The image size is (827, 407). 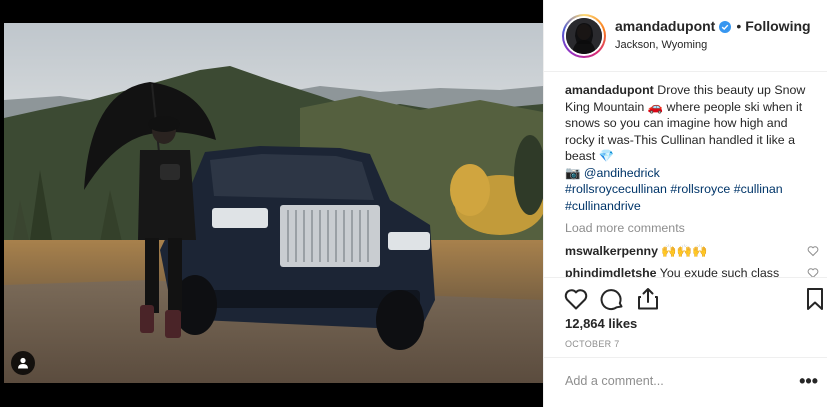 What do you see at coordinates (609, 90) in the screenshot?
I see `caption-username: amandadupont` at bounding box center [609, 90].